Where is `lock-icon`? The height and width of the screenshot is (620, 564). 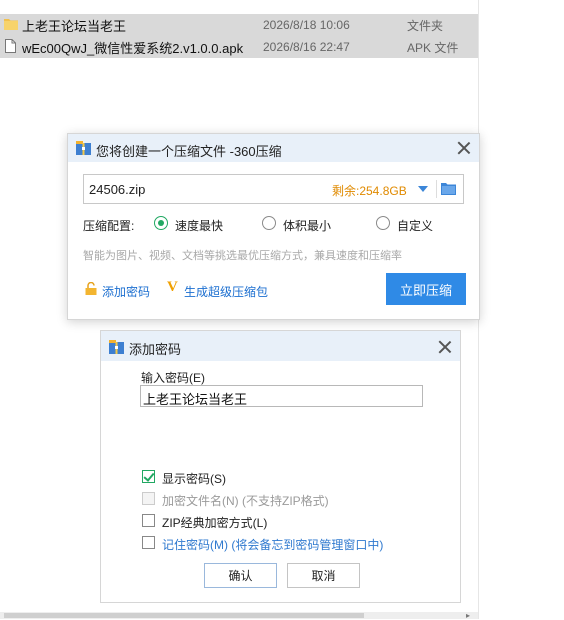 lock-icon is located at coordinates (91, 288).